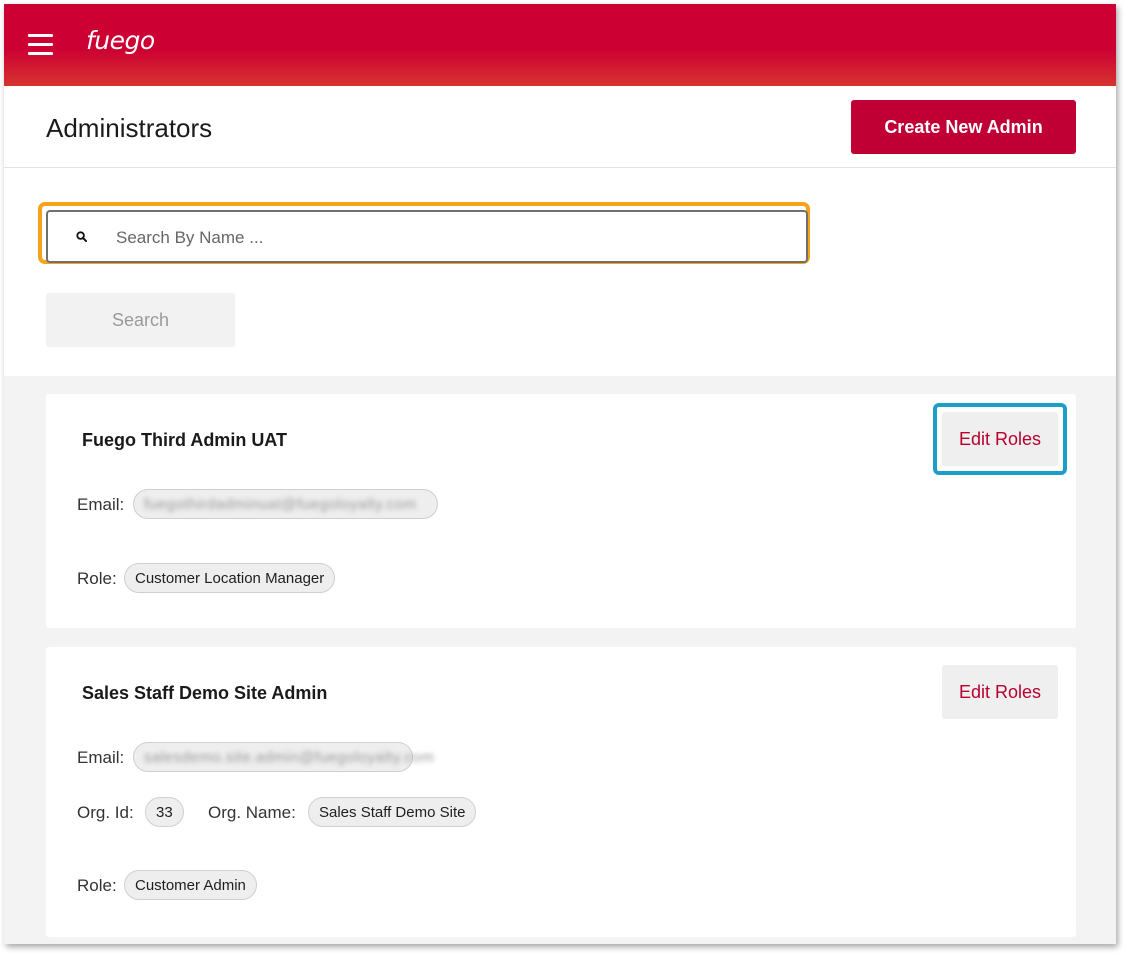 This screenshot has width=1125, height=953. Describe the element at coordinates (40, 45) in the screenshot. I see `hamburger-menu-icon` at that location.